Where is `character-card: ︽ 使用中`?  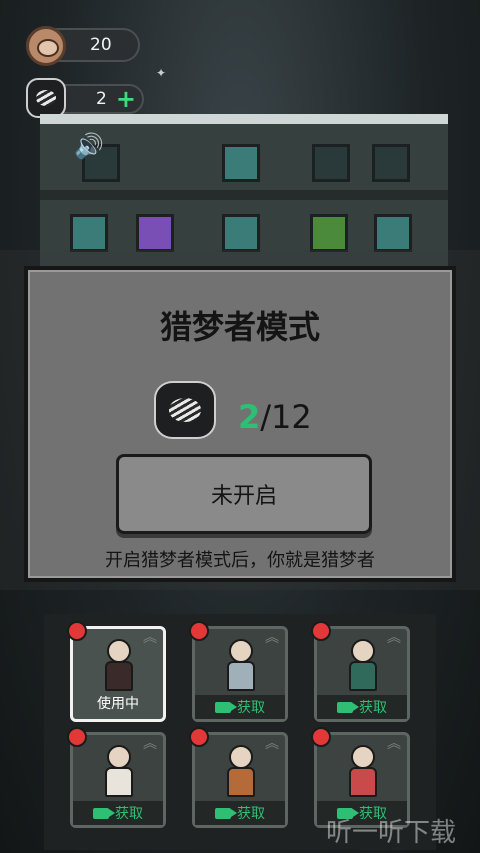
character-card: ︽ 使用中 is located at coordinates (116, 671).